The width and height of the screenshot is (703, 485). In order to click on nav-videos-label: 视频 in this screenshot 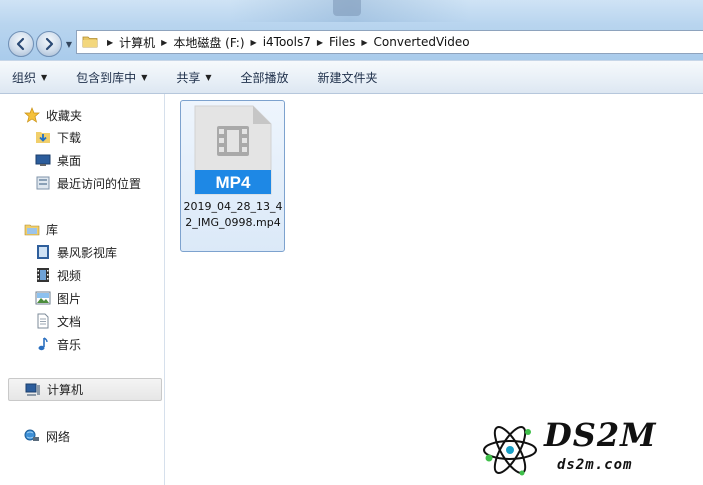, I will do `click(69, 275)`.